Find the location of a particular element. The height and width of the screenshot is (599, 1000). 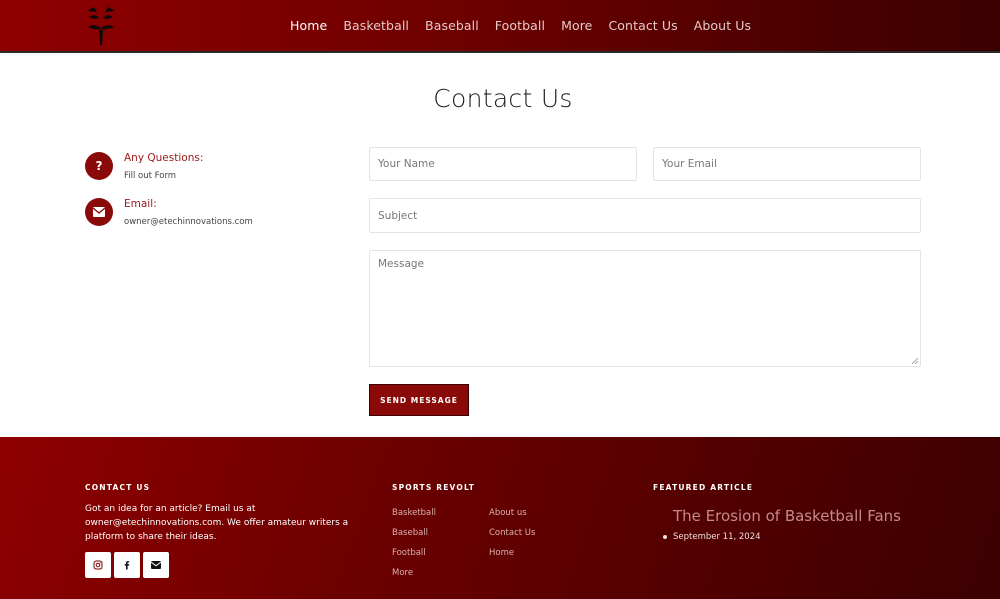

nav-more: More is located at coordinates (576, 25).